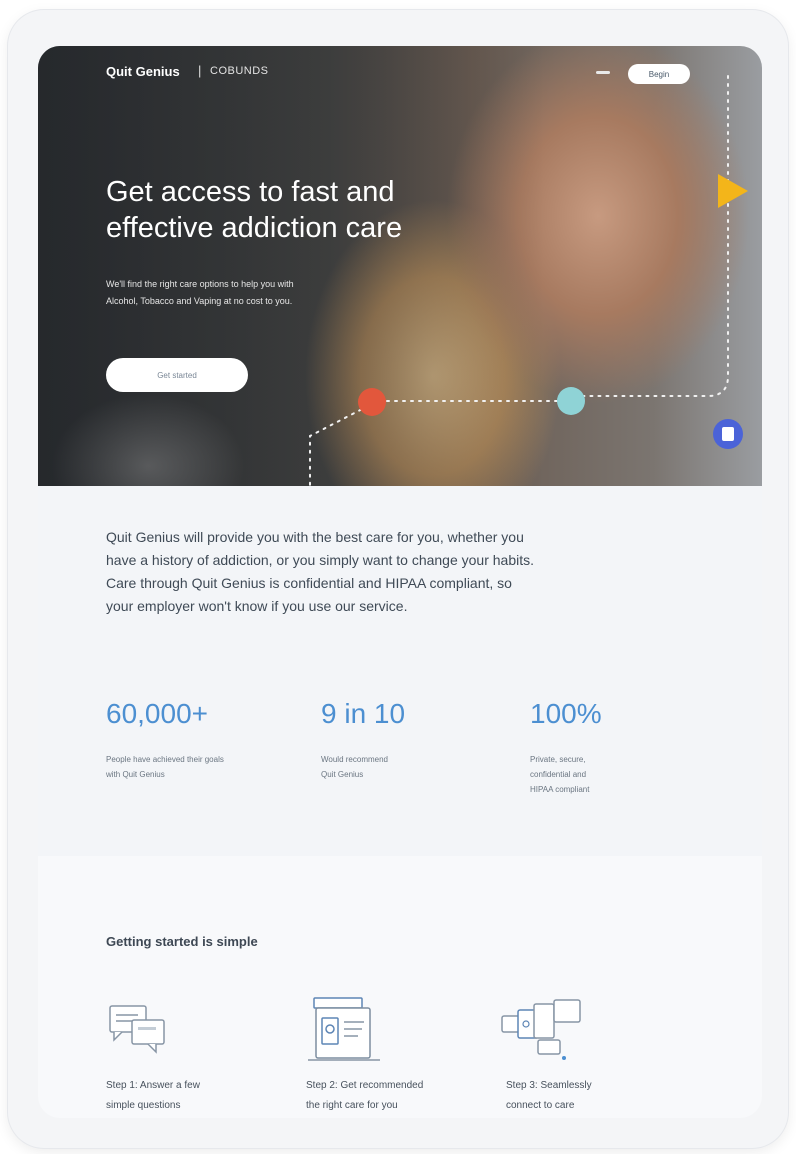  Describe the element at coordinates (571, 401) in the screenshot. I see `teal-dot-marker` at that location.